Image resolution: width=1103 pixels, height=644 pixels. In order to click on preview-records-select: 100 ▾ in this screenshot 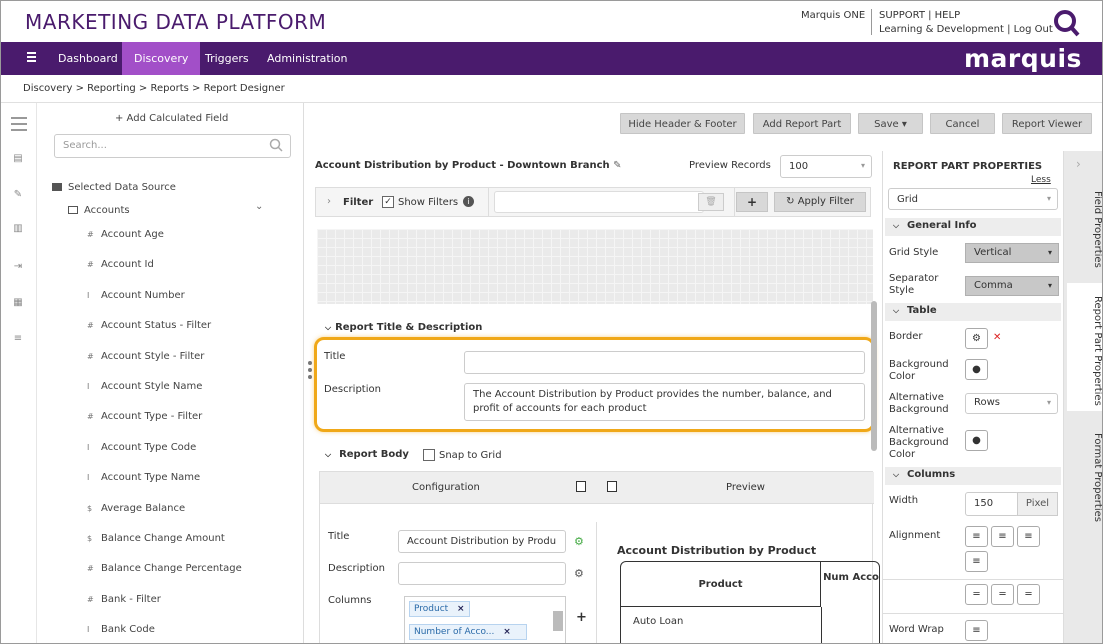, I will do `click(826, 166)`.